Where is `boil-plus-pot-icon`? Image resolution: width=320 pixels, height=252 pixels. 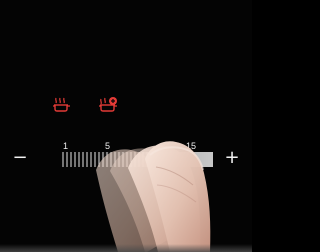 boil-plus-pot-icon is located at coordinates (108, 104).